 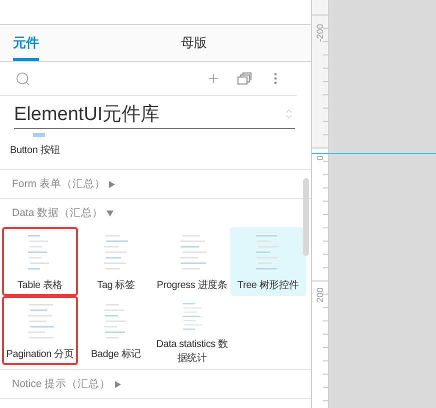 I want to click on ruler-label: 200, so click(x=320, y=295).